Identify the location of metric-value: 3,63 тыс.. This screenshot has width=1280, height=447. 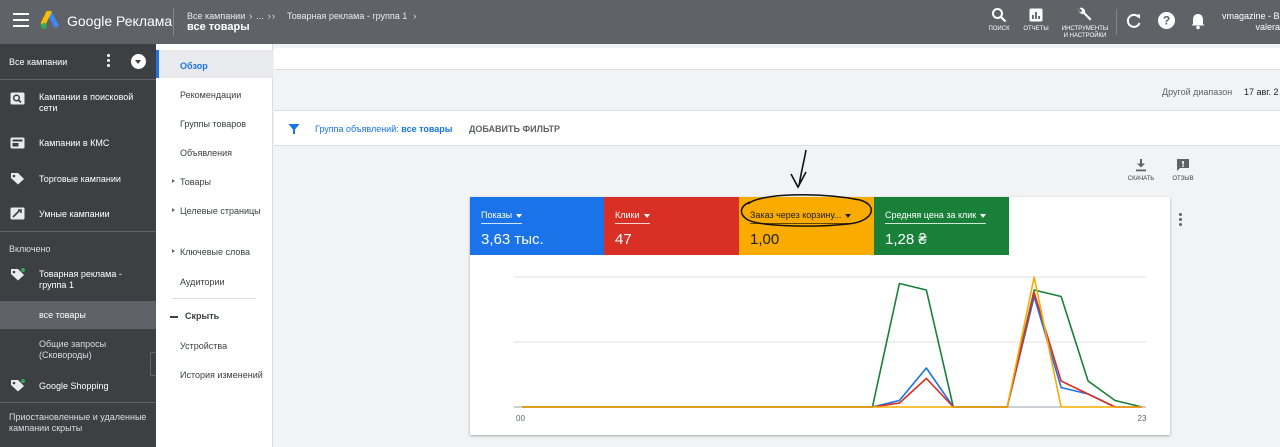
(512, 239).